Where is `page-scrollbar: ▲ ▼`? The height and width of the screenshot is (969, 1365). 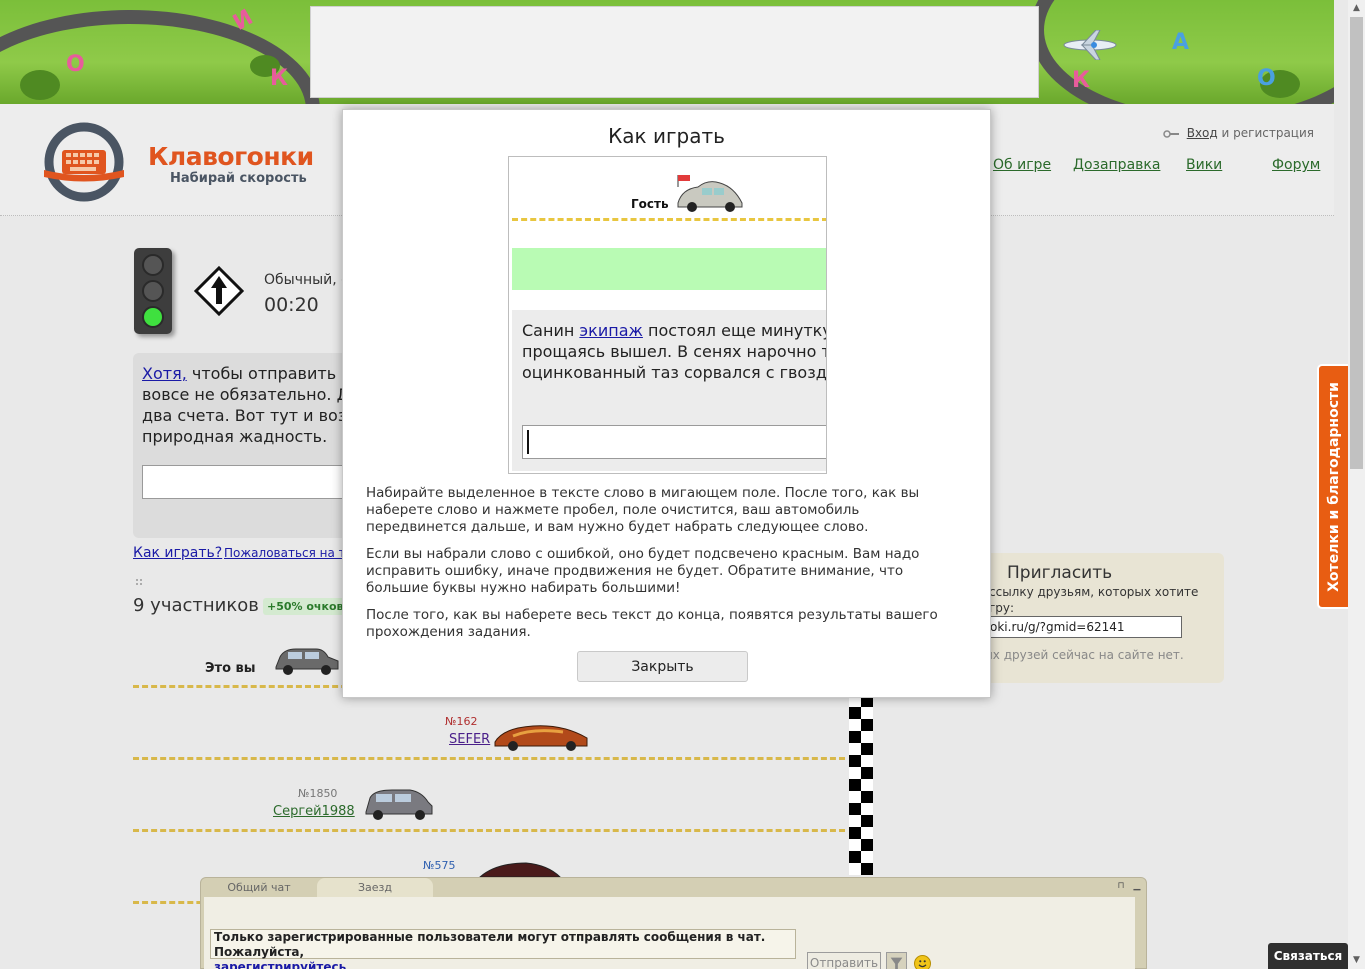 page-scrollbar: ▲ ▼ is located at coordinates (1356, 484).